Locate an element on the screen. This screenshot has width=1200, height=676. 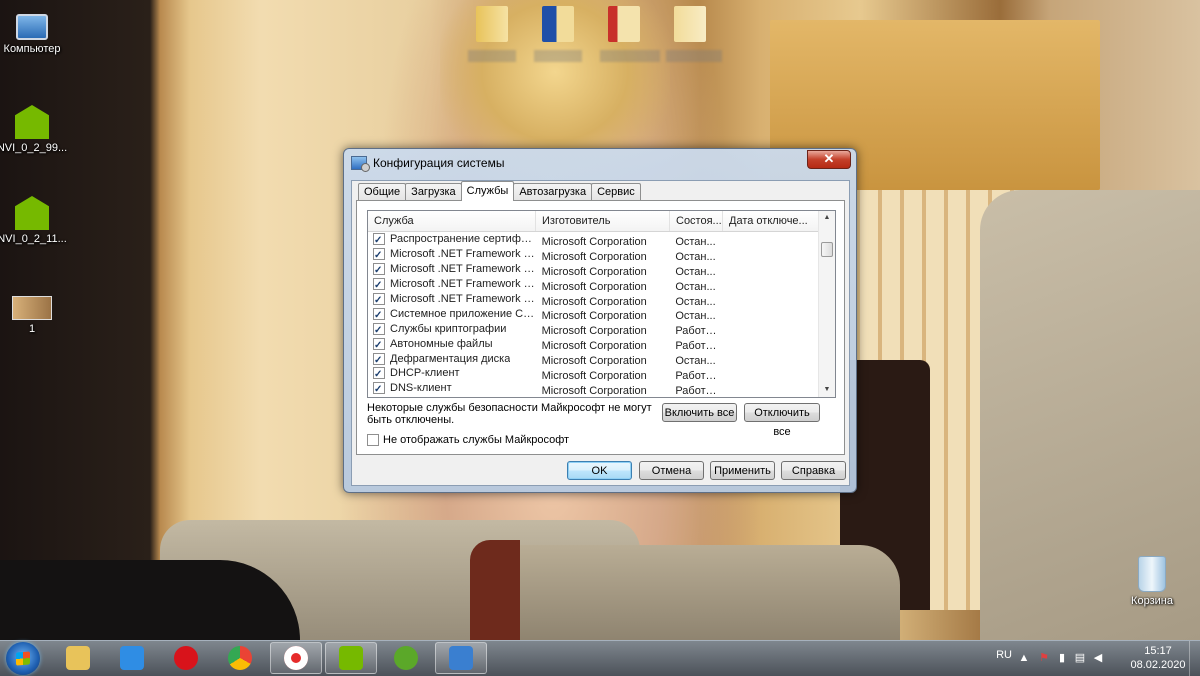
scrollbar-thumb is located at coordinates (827, 249).